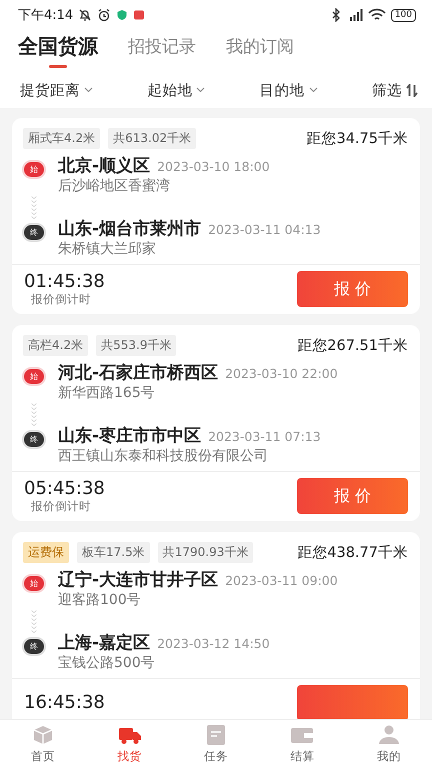  What do you see at coordinates (107, 393) in the screenshot?
I see `address-text: 新华西路165号` at bounding box center [107, 393].